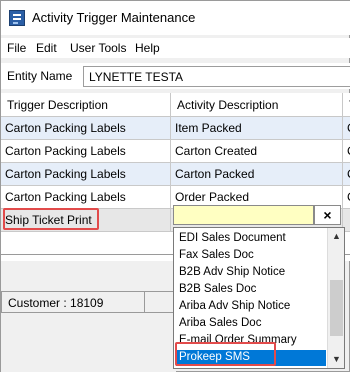 This screenshot has height=372, width=350. Describe the element at coordinates (86, 105) in the screenshot. I see `column-header-trigger: Trigger Description` at that location.